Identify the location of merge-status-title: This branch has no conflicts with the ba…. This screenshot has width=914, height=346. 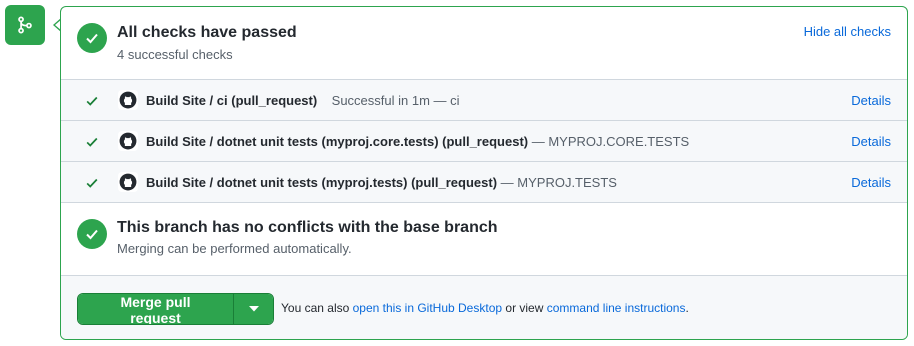
(307, 227).